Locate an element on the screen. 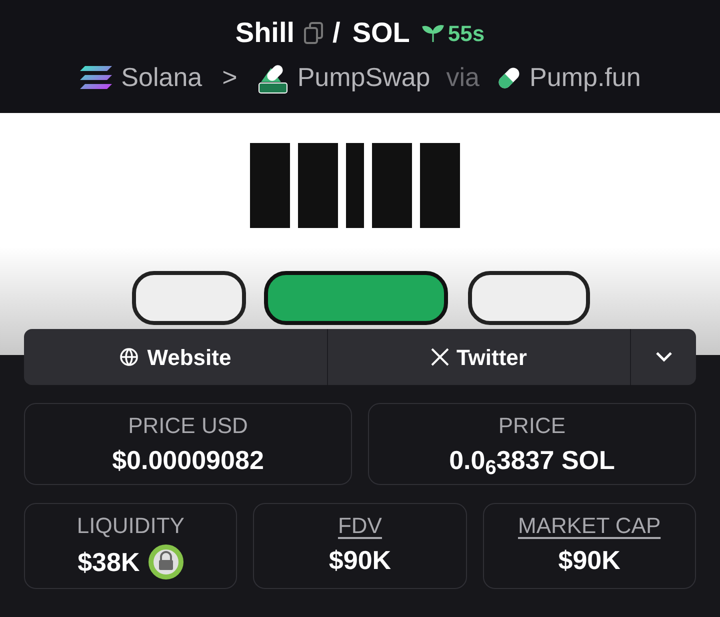 The height and width of the screenshot is (617, 720). stat-label: FDV is located at coordinates (360, 526).